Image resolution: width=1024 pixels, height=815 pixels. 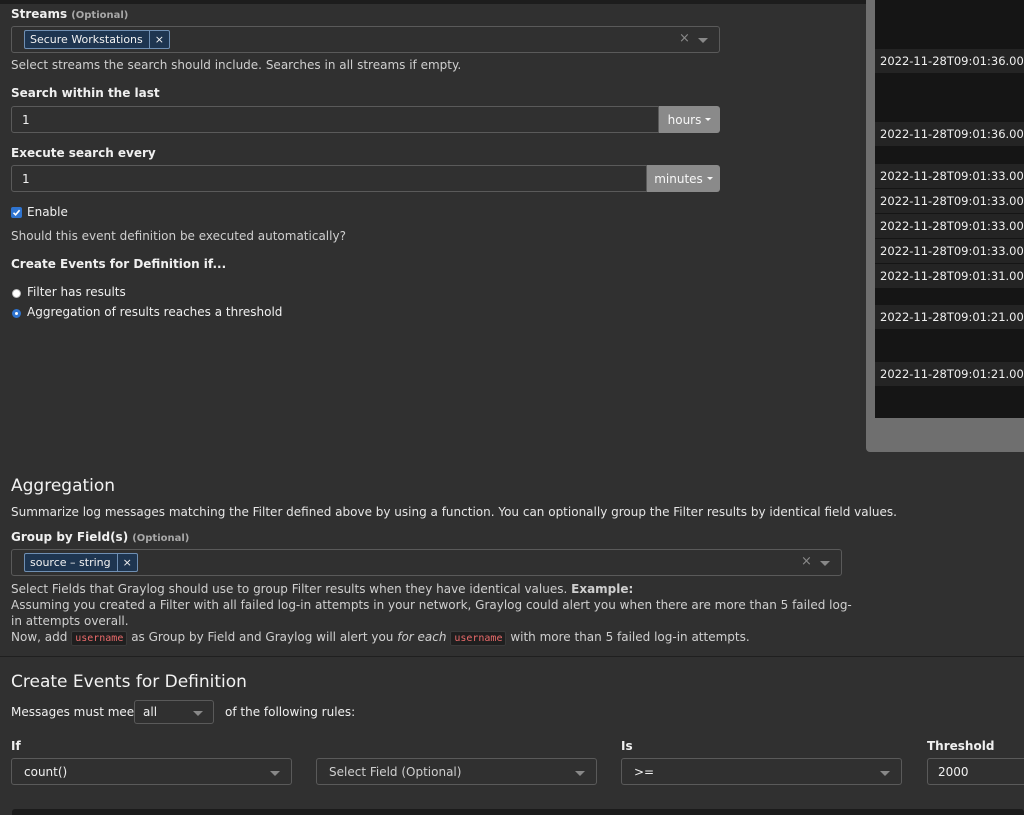 I want to click on streams-label-row: Streams (Optional), so click(x=69, y=14).